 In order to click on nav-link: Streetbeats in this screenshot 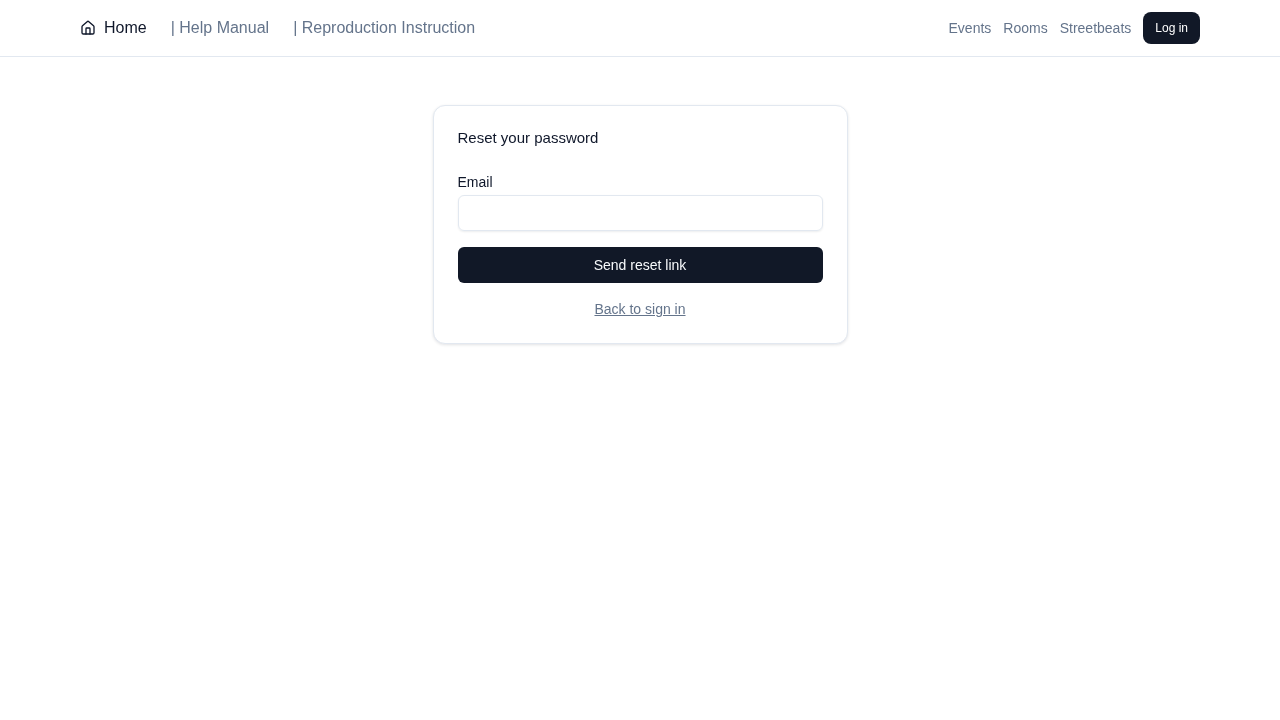, I will do `click(1095, 28)`.